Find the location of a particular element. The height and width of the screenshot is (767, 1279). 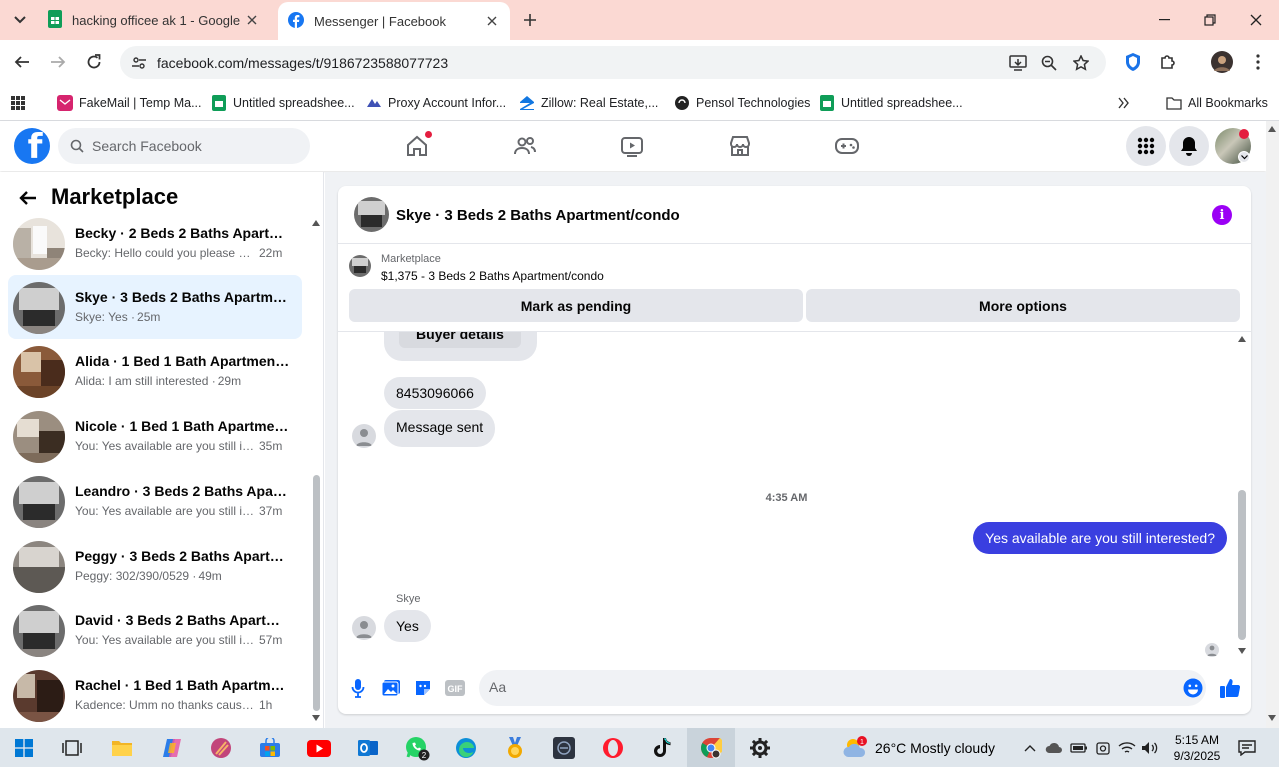

tab-google-sheets: hacking officee ak 1 - Google Sh is located at coordinates (154, 20).